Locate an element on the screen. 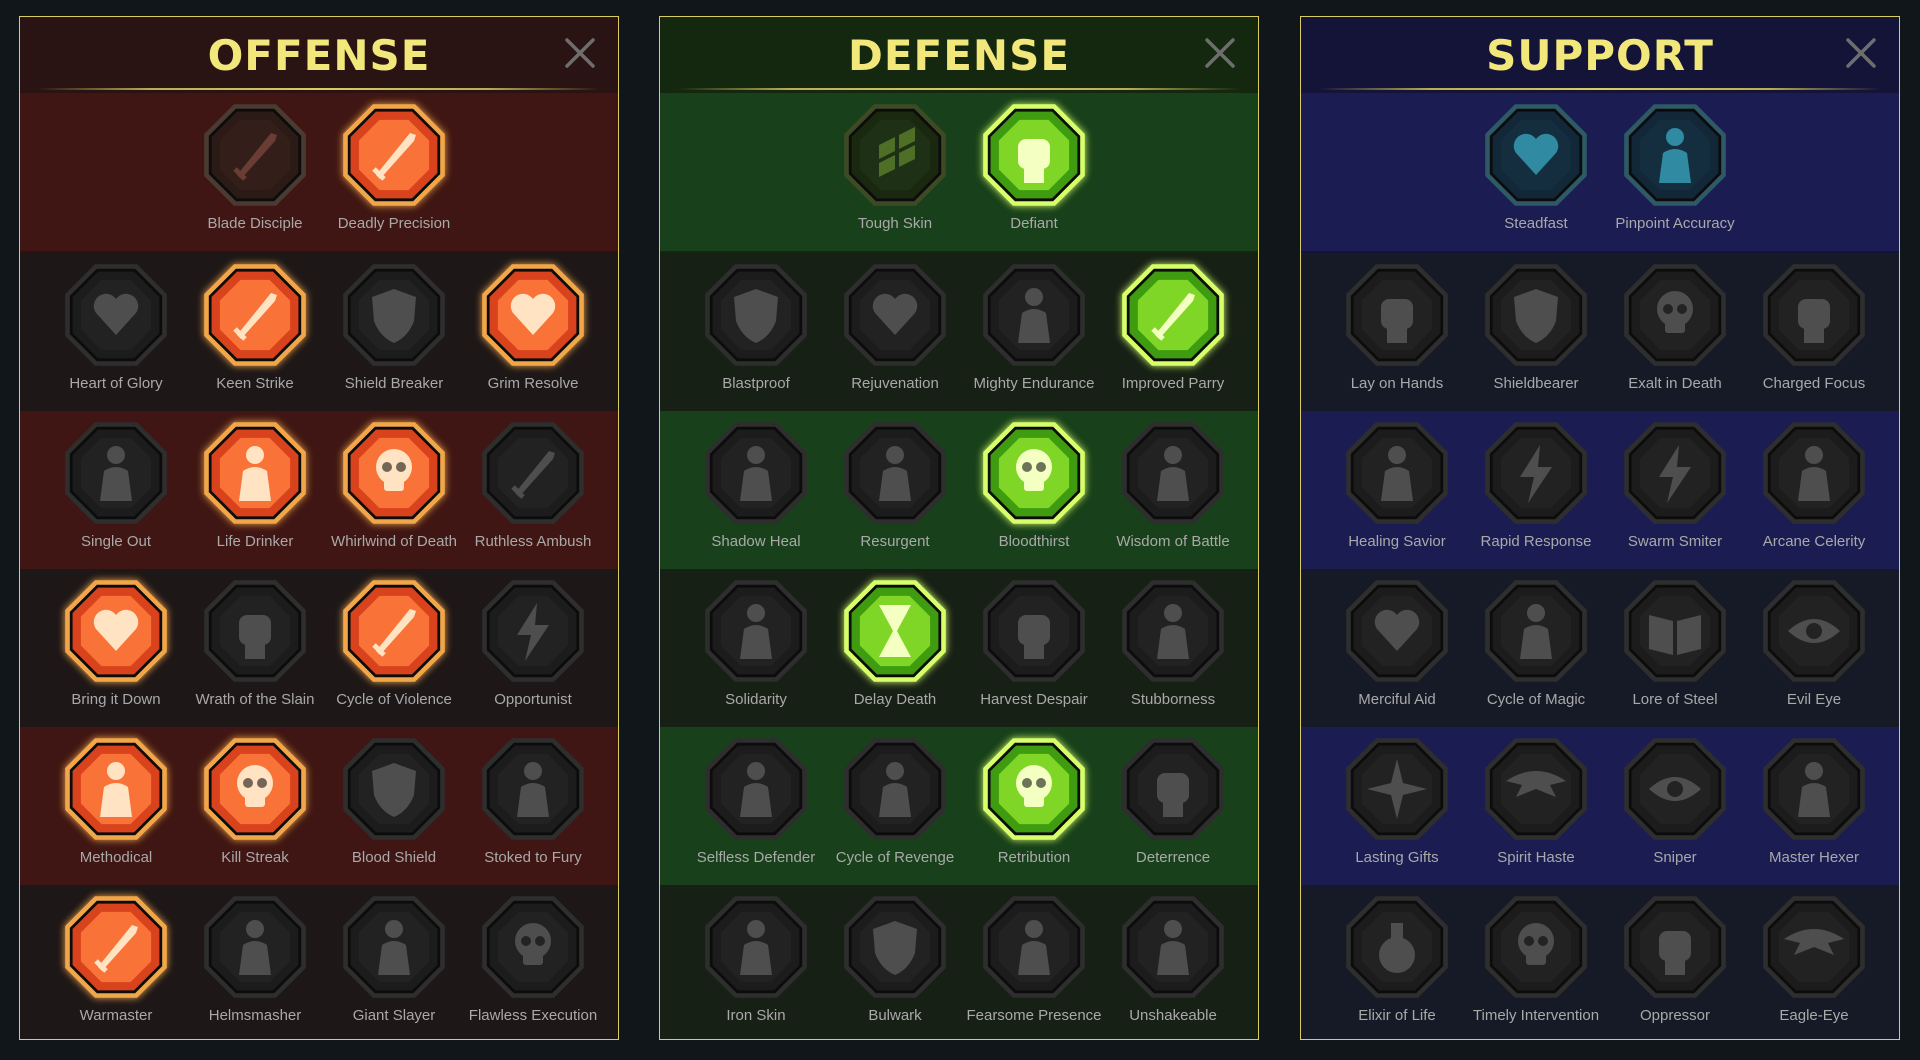  skill-node: Deadly Precision is located at coordinates (394, 174).